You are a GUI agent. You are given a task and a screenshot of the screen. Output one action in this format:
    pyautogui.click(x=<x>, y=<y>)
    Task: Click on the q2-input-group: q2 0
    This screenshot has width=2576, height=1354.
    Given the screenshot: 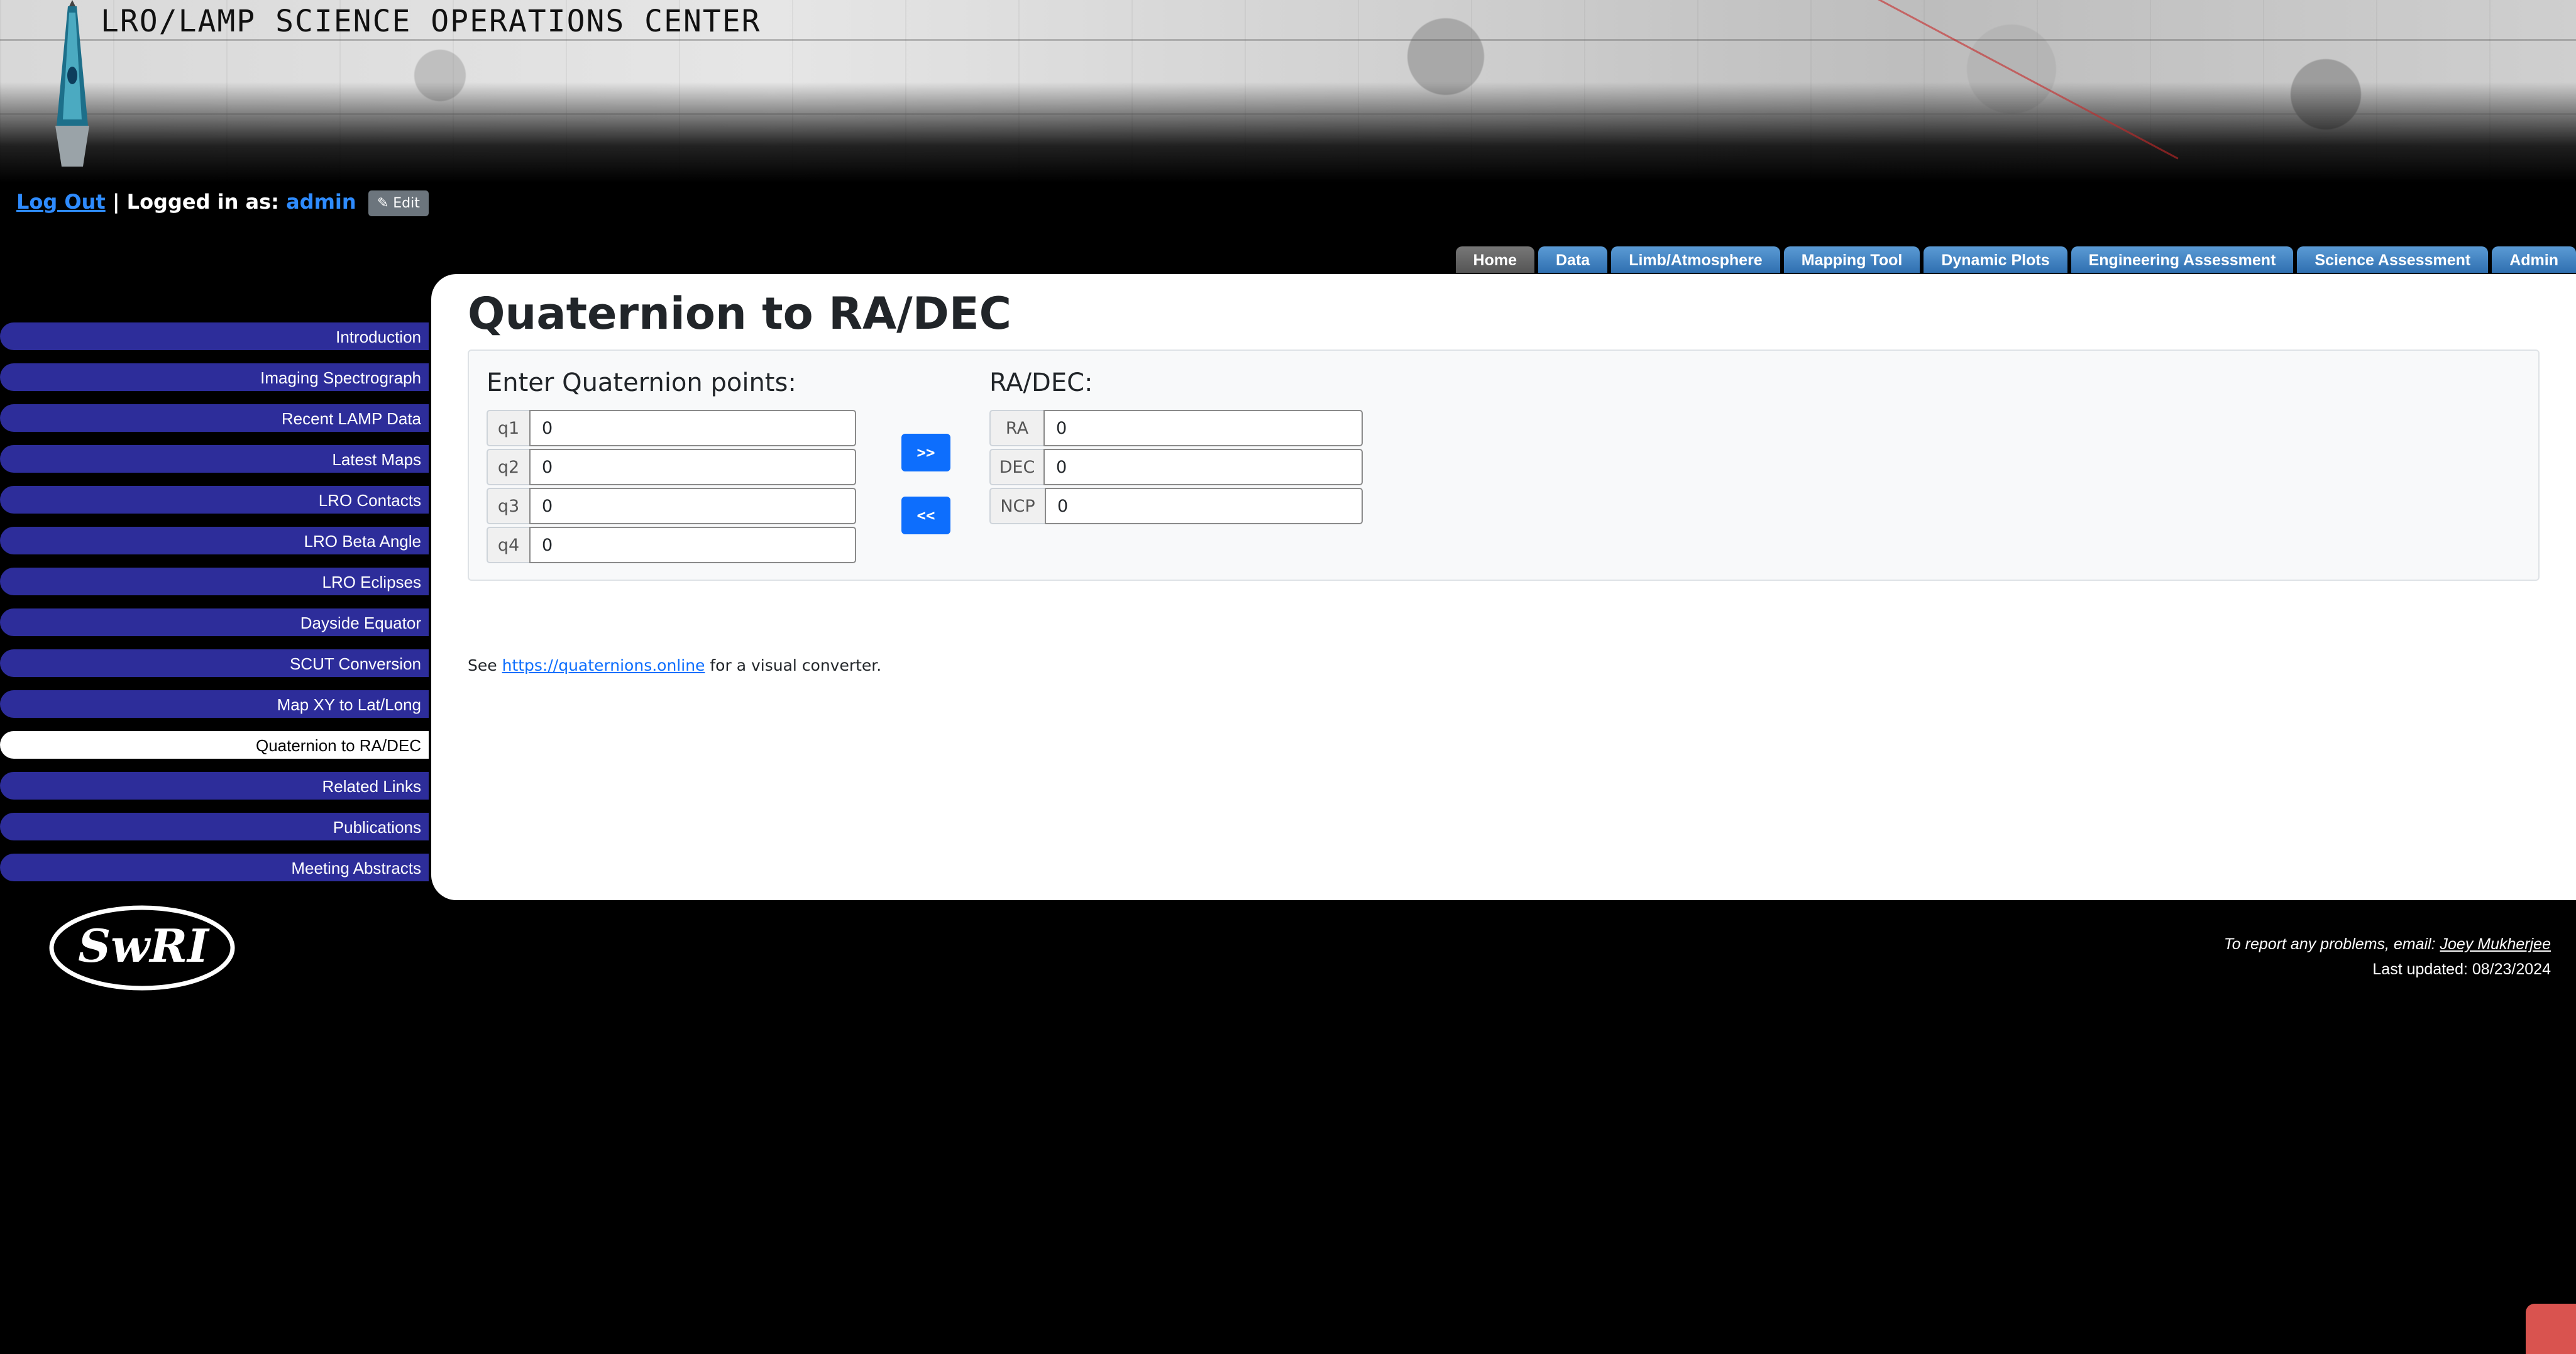 What is the action you would take?
    pyautogui.click(x=671, y=467)
    